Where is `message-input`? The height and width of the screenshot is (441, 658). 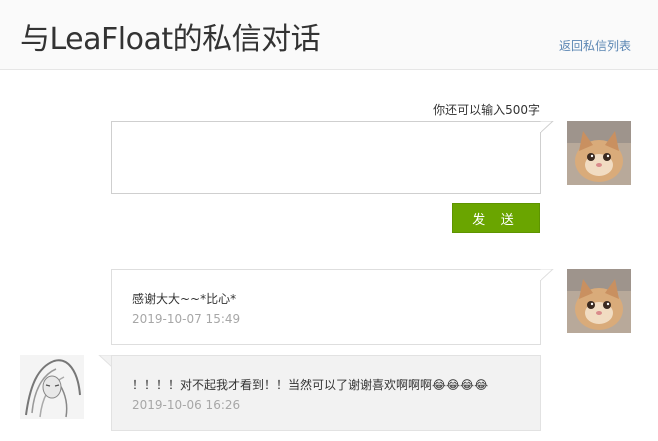
message-input is located at coordinates (326, 157).